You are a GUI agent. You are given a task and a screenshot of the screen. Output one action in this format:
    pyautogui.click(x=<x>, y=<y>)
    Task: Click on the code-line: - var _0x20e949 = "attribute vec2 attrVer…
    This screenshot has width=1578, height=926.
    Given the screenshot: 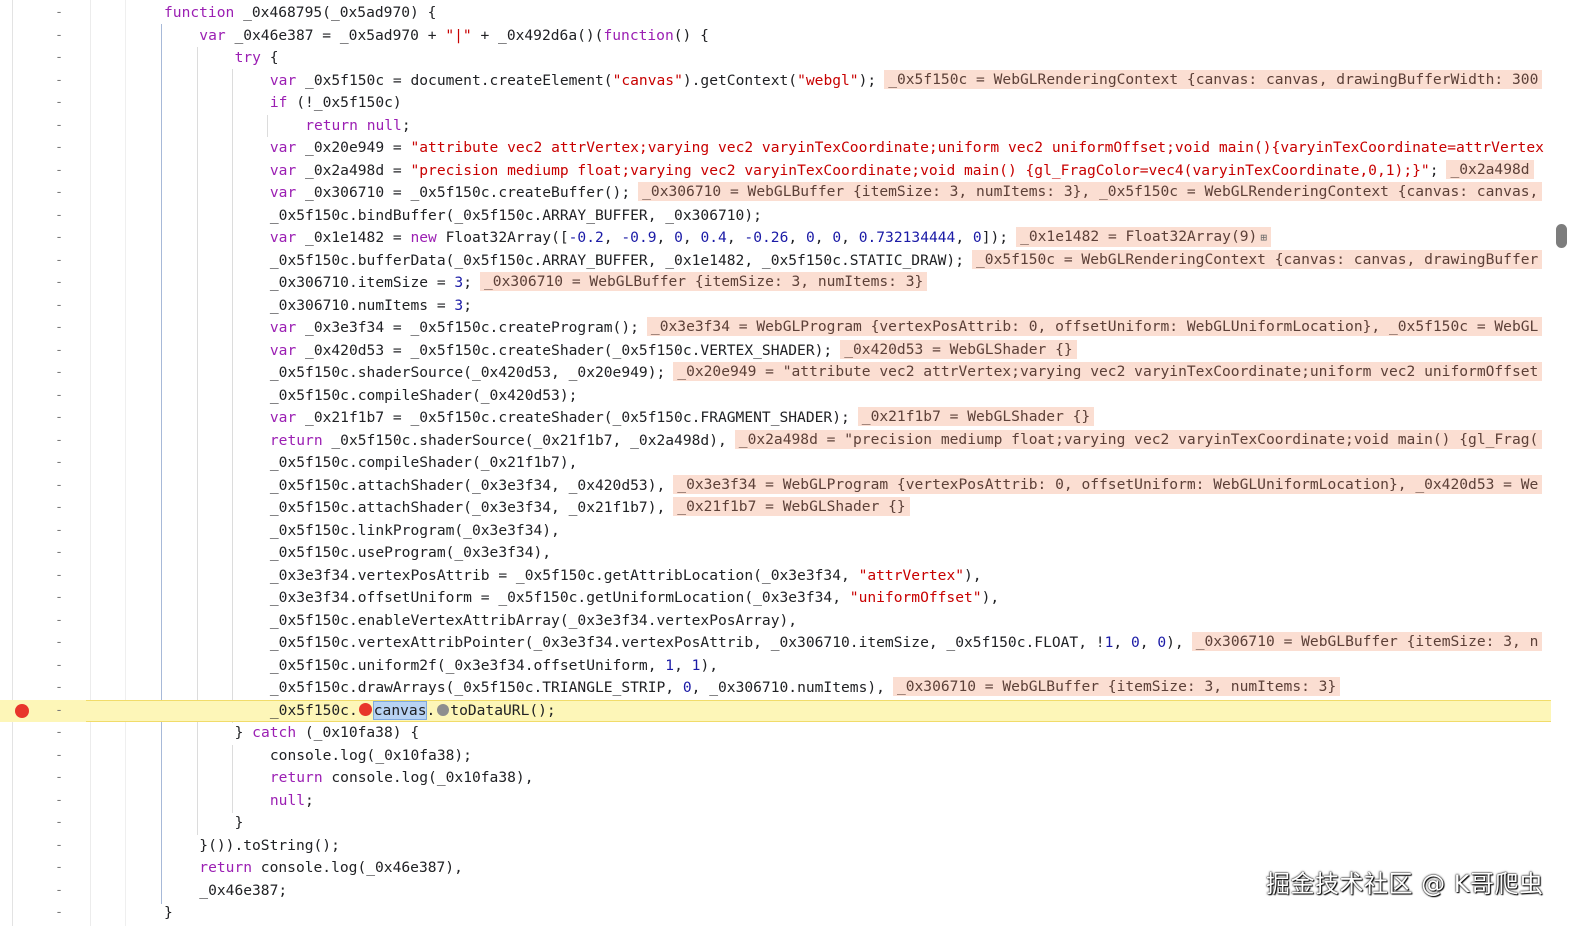 What is the action you would take?
    pyautogui.click(x=775, y=148)
    